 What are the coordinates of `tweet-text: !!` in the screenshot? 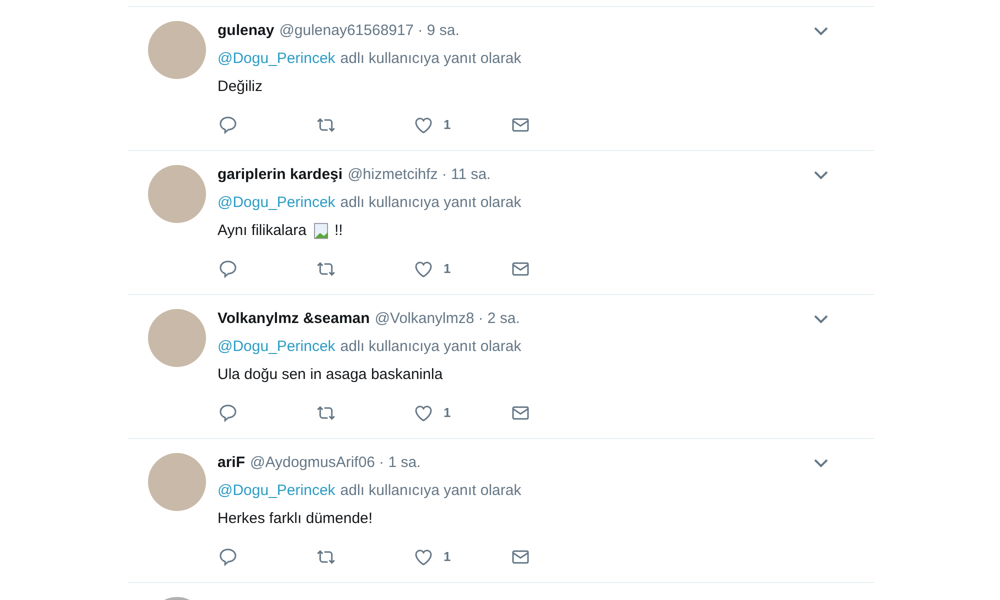 It's located at (338, 231).